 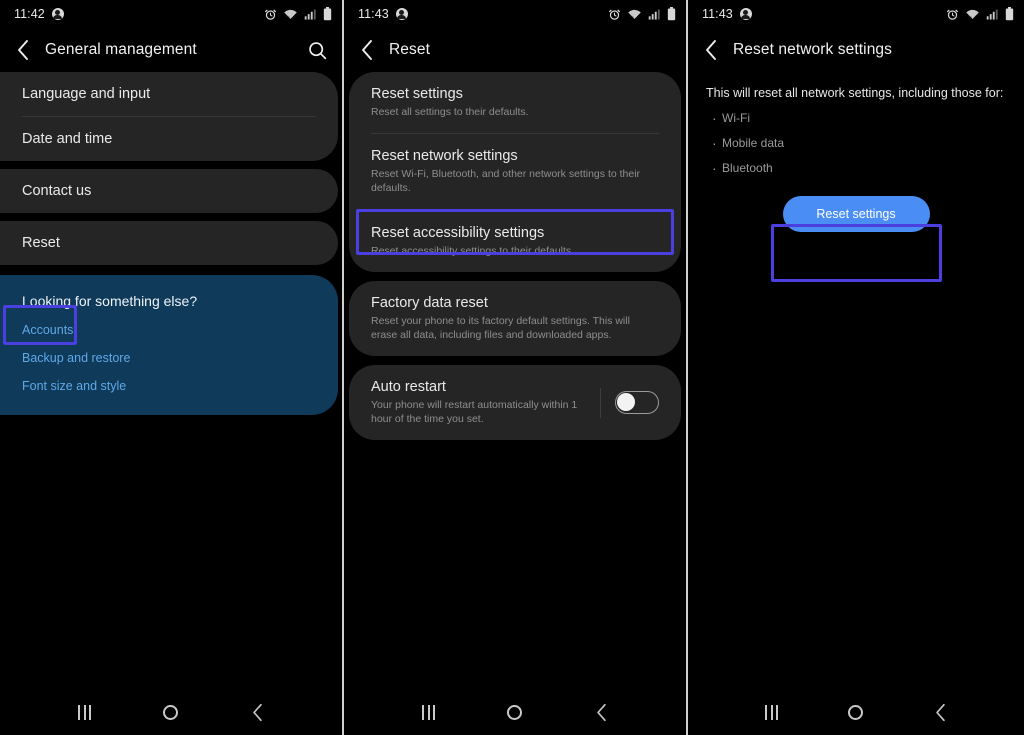 What do you see at coordinates (41, 243) in the screenshot?
I see `list-item-label: Reset` at bounding box center [41, 243].